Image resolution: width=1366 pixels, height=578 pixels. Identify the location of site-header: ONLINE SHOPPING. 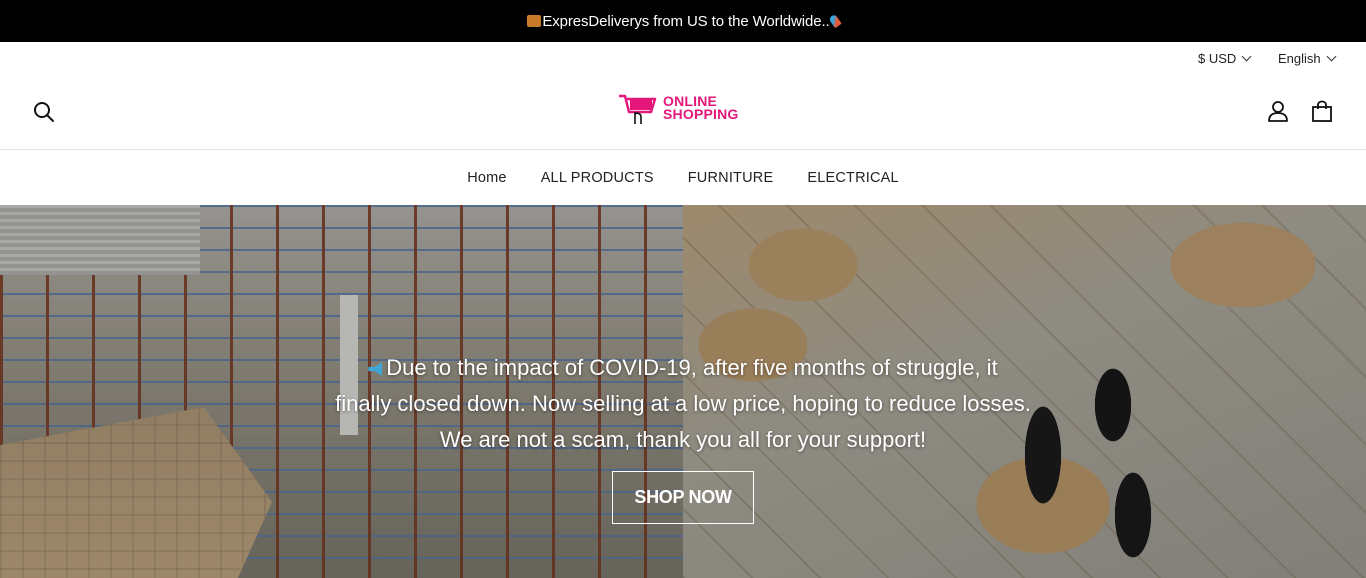
(683, 113).